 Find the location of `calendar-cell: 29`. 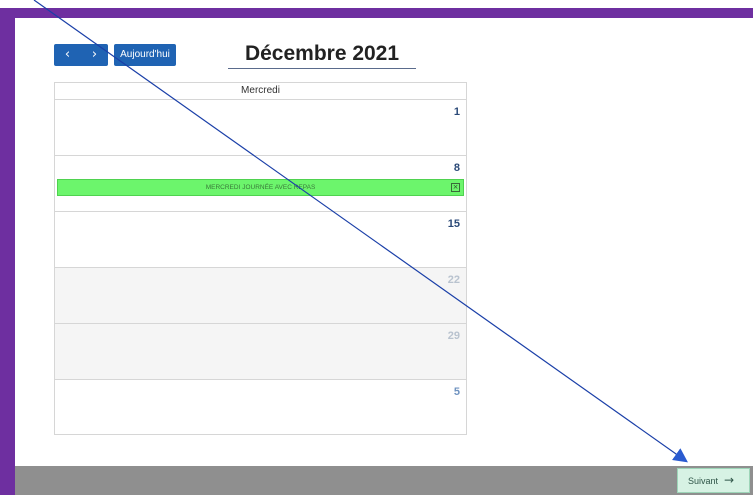

calendar-cell: 29 is located at coordinates (260, 352).